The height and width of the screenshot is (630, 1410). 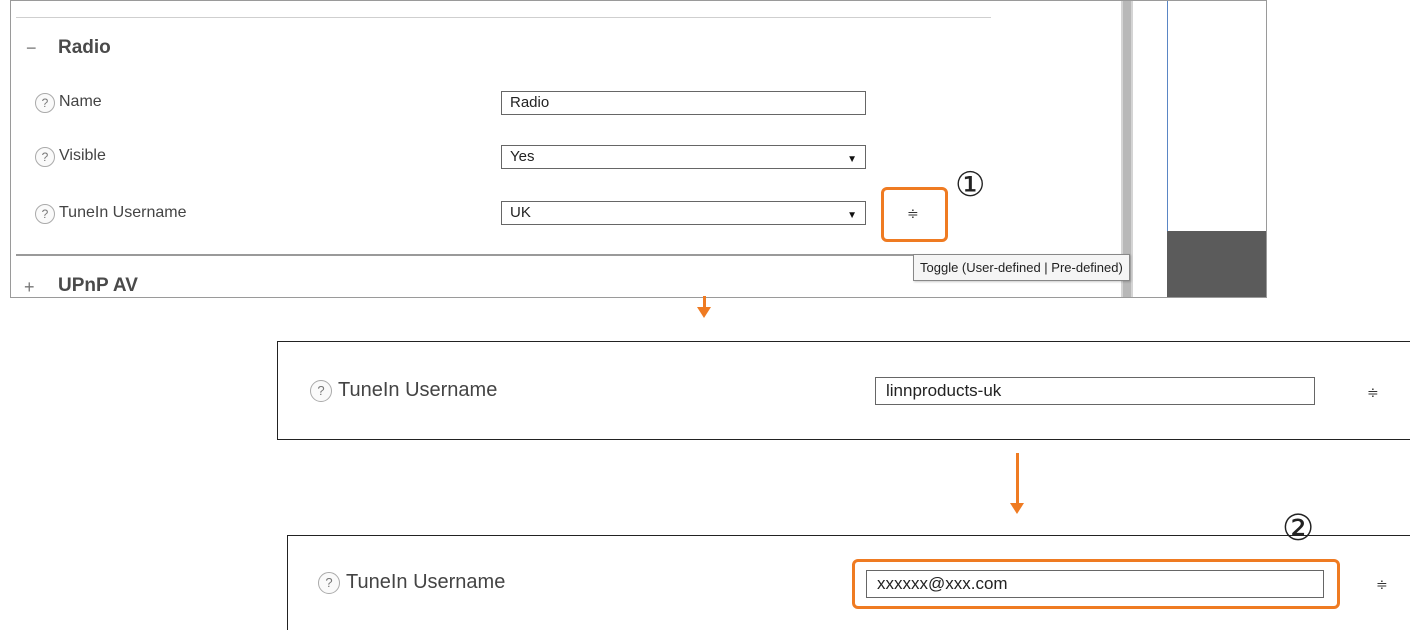 I want to click on visible-select: Yes ▼, so click(x=683, y=157).